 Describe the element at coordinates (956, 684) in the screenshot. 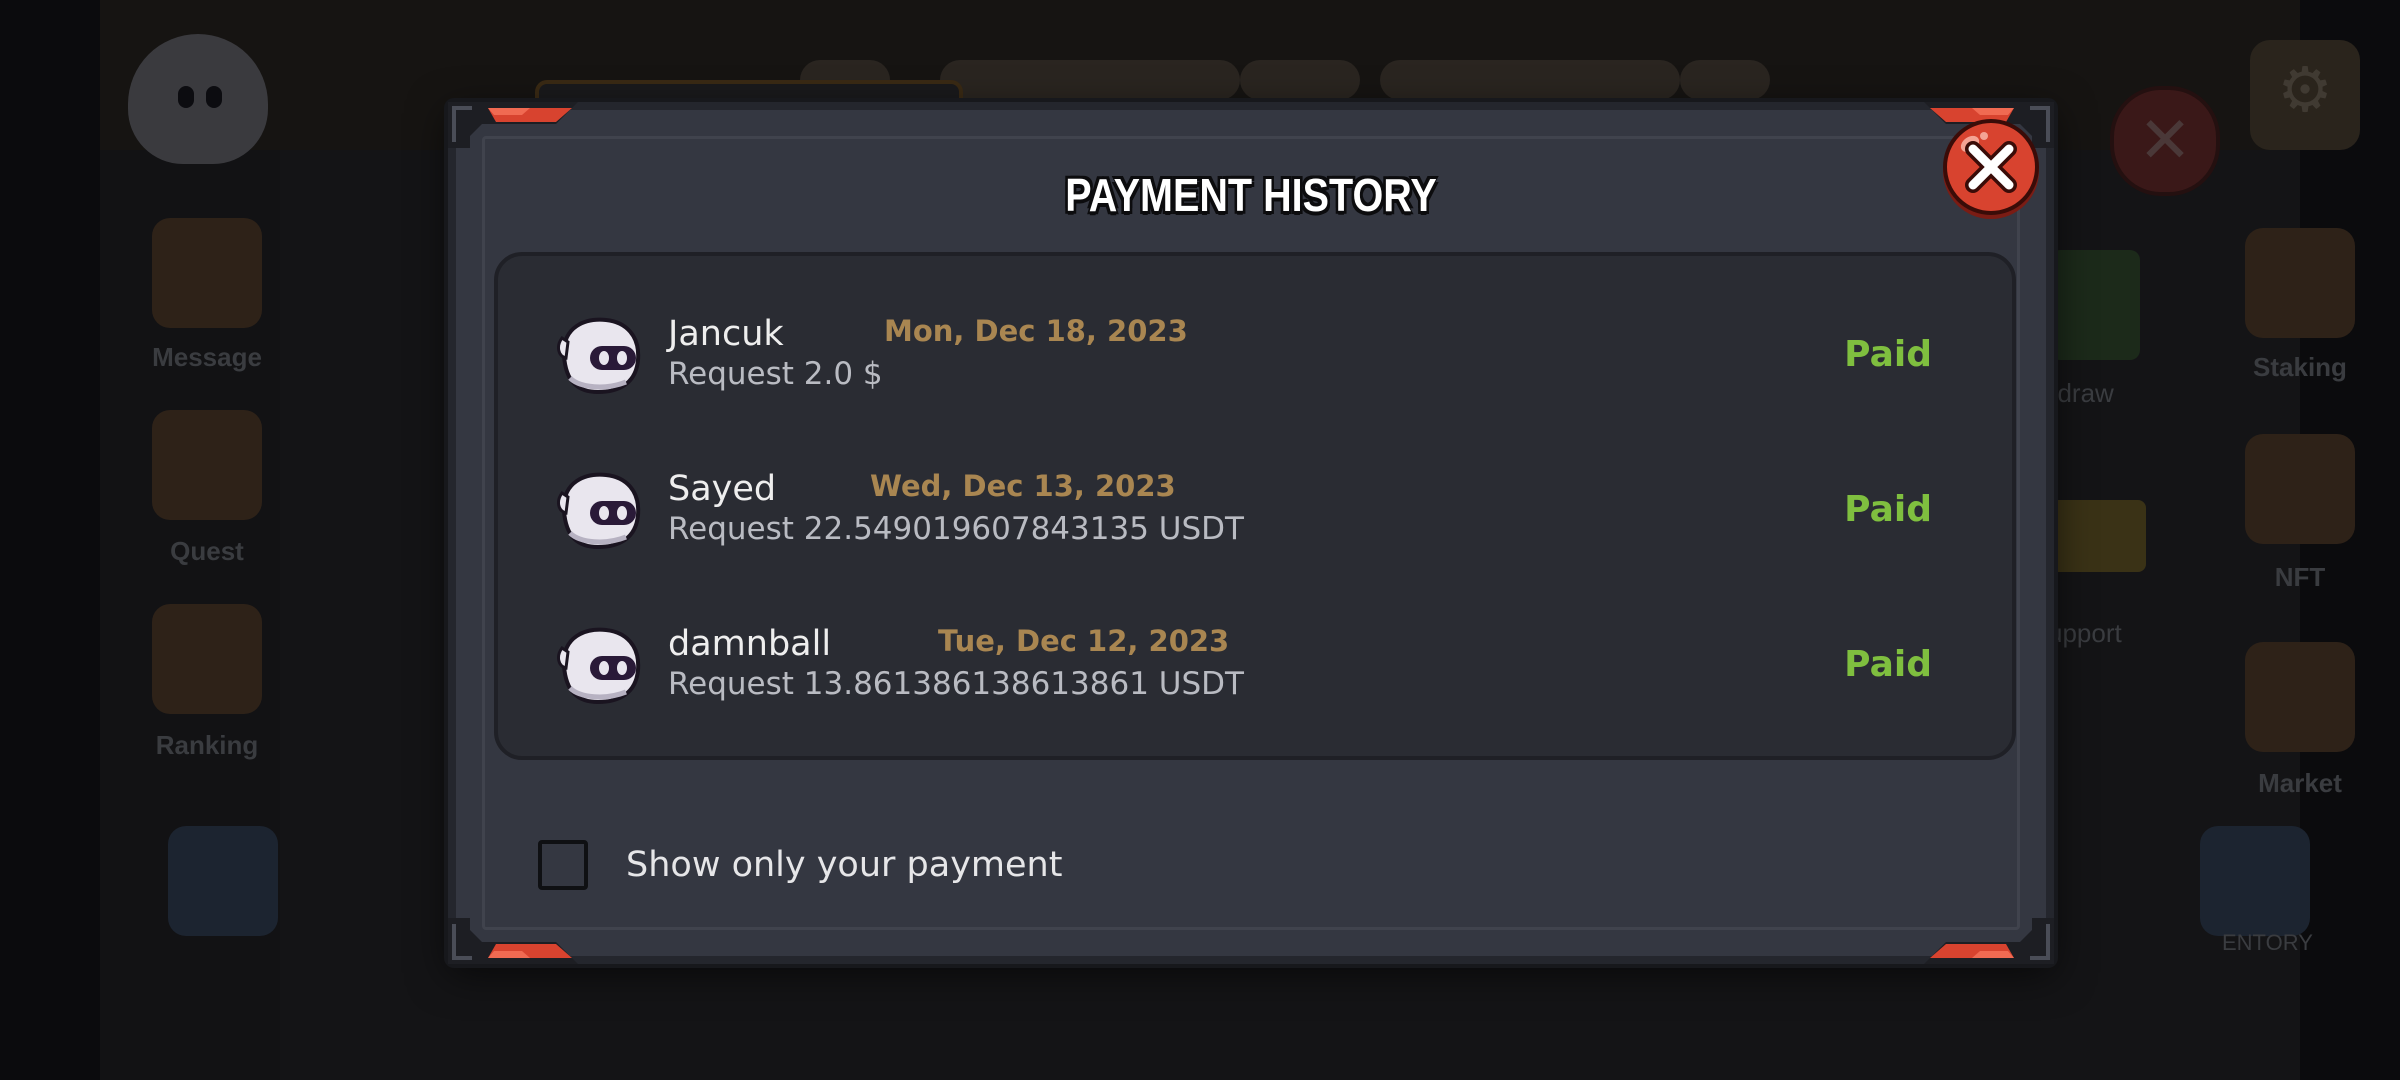

I see `payment-request-amount: Request 13.861386138613861 USDT` at that location.